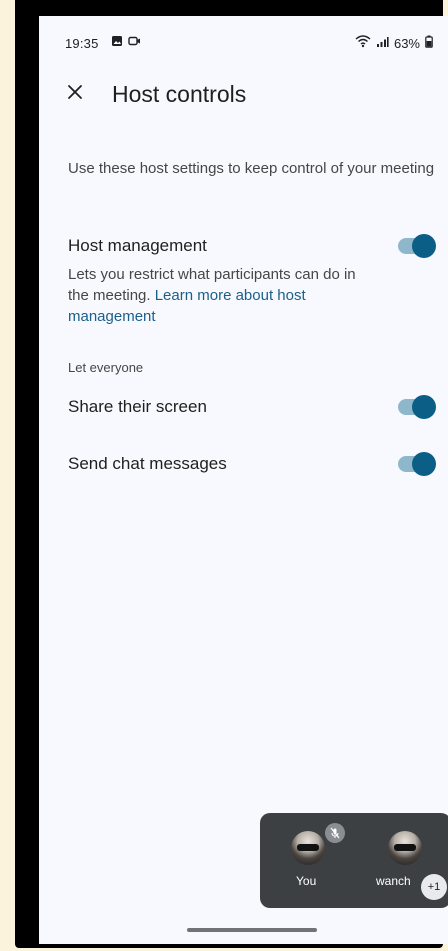 The height and width of the screenshot is (951, 448). I want to click on home-indicator, so click(252, 930).